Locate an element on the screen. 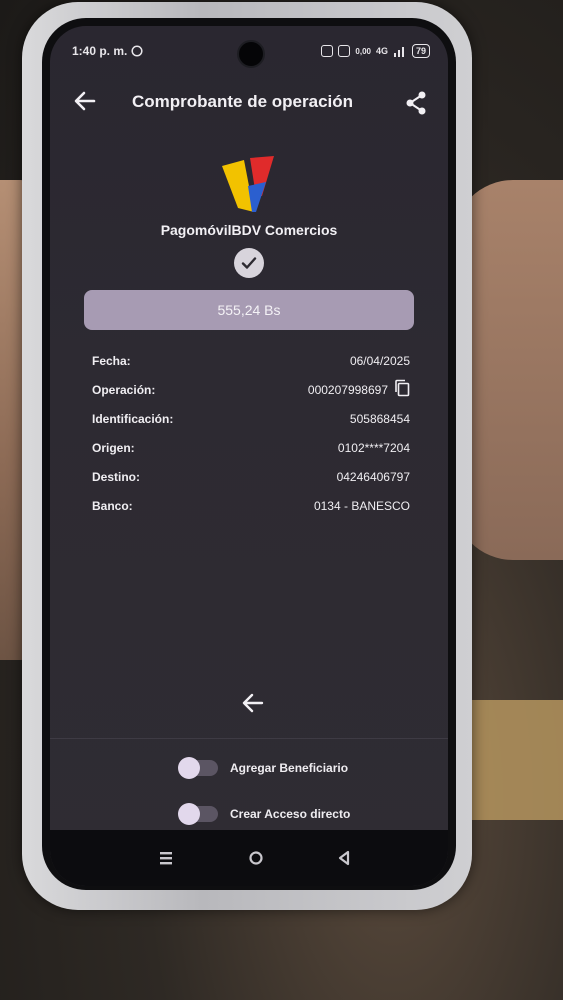  page-title: Comprobante de operación is located at coordinates (243, 101).